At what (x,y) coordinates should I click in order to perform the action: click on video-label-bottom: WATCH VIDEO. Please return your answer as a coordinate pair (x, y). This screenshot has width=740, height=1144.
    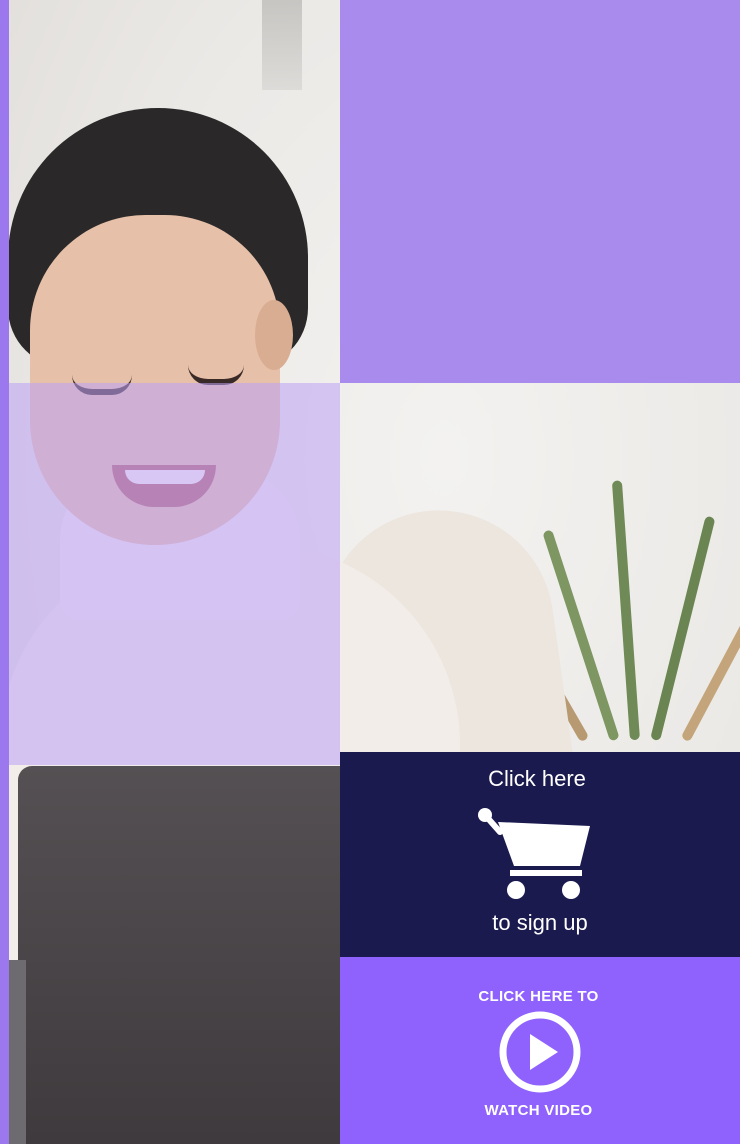
    Looking at the image, I should click on (538, 1110).